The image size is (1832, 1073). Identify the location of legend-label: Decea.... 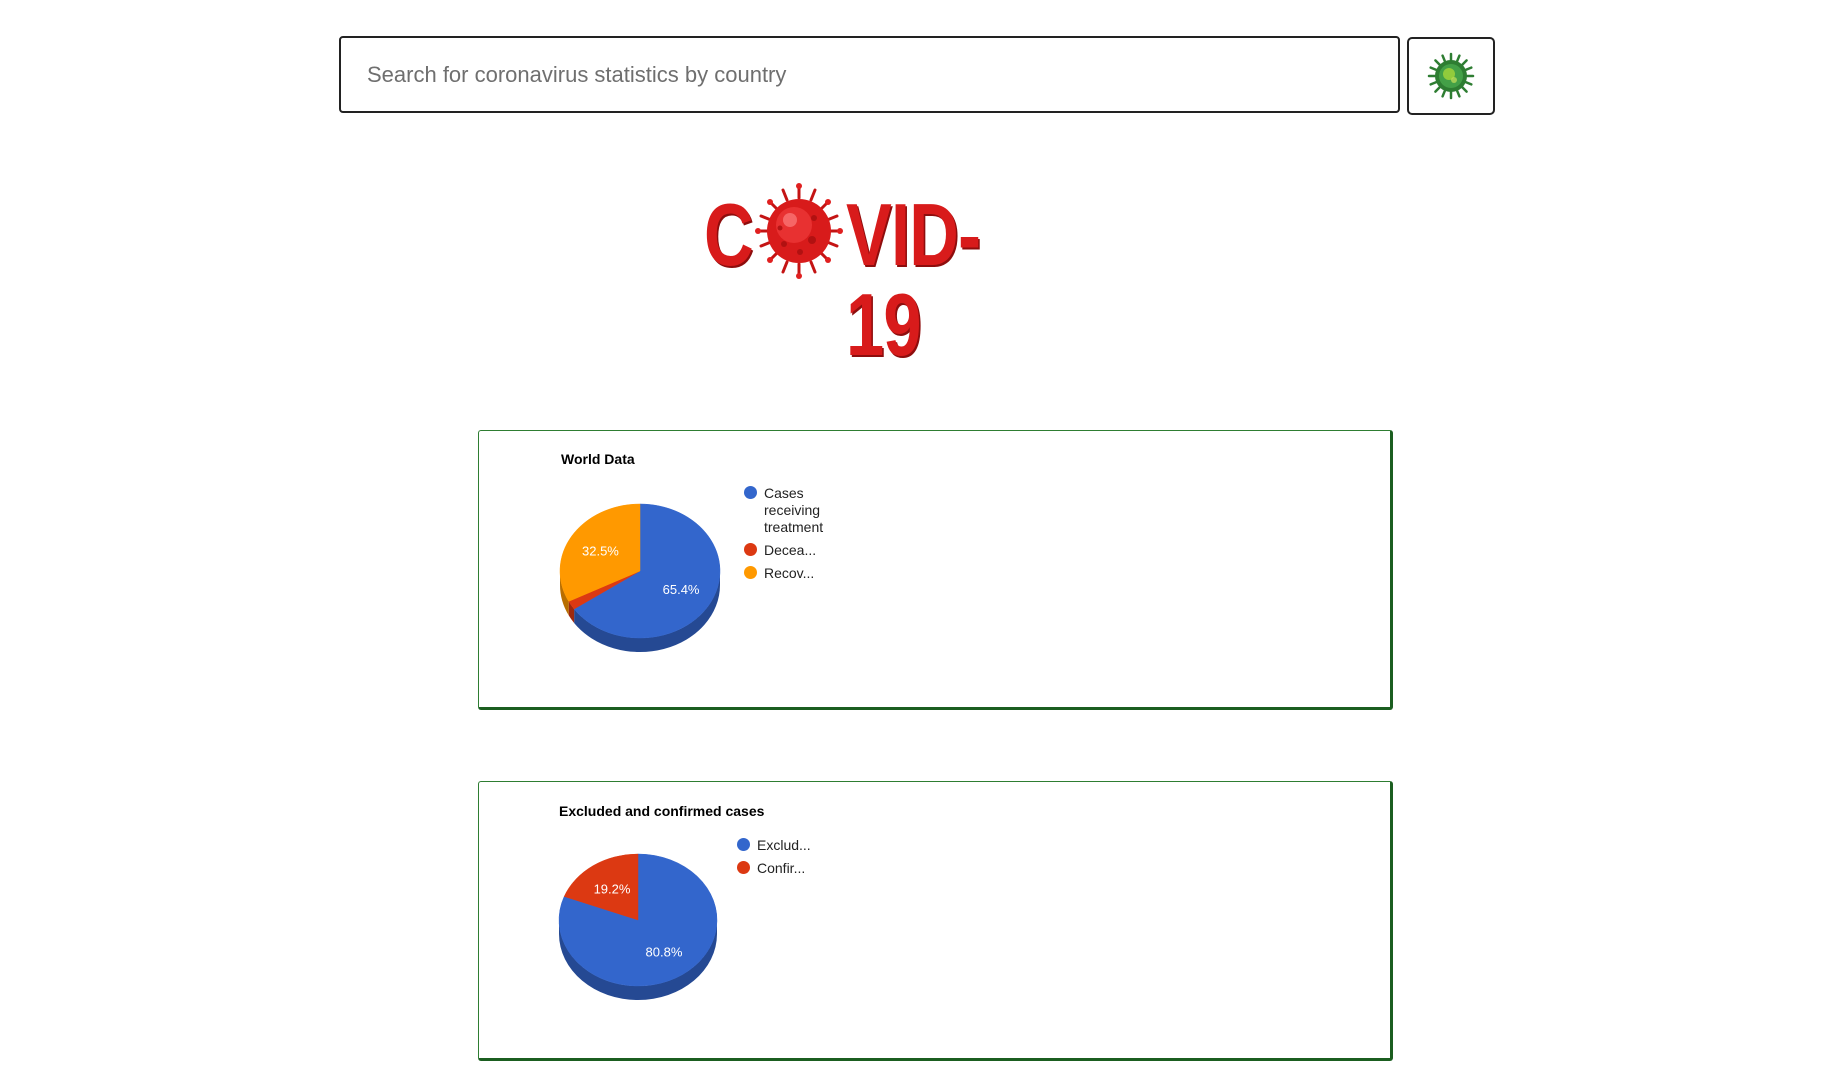
(790, 550).